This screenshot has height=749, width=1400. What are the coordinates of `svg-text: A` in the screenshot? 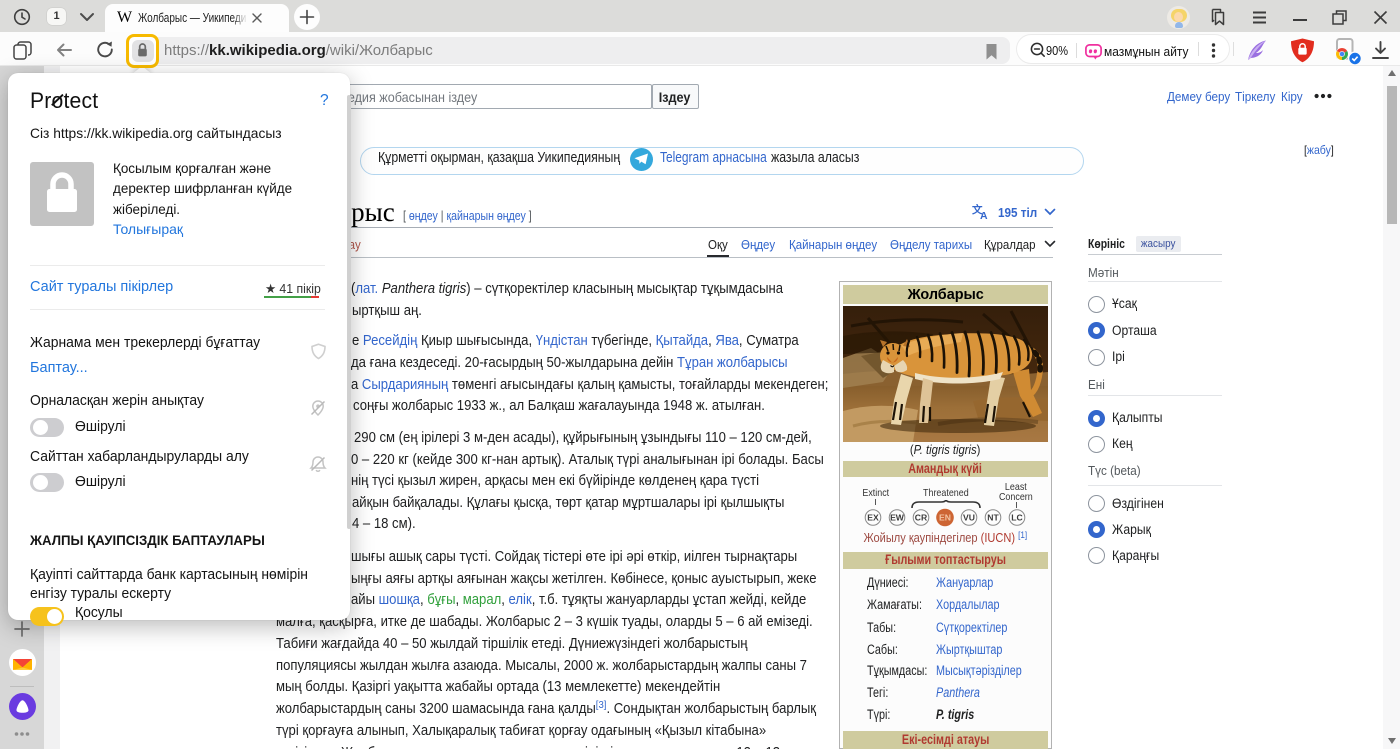 It's located at (984, 215).